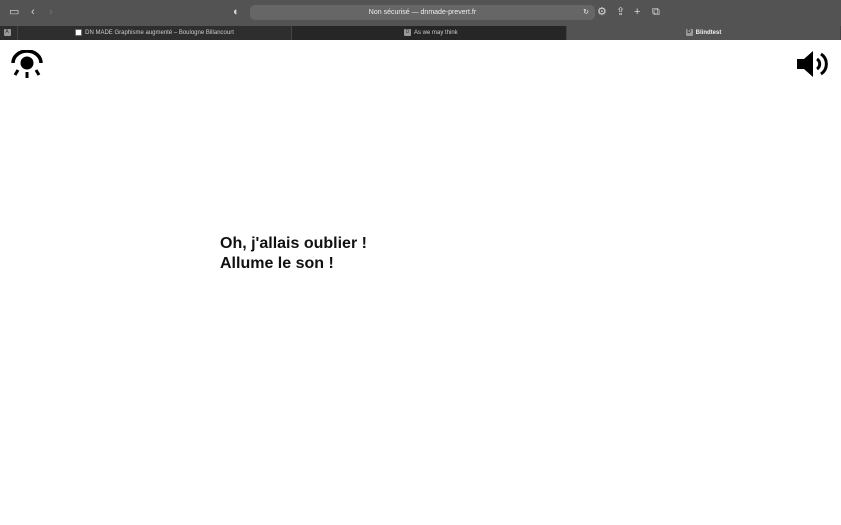  Describe the element at coordinates (51, 12) in the screenshot. I see `forward-button: ›` at that location.